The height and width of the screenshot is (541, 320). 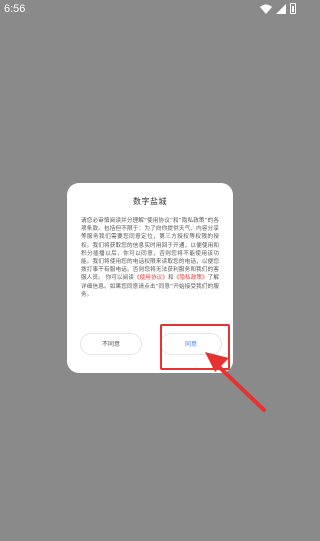 What do you see at coordinates (150, 10) in the screenshot?
I see `status-bar: 6:56` at bounding box center [150, 10].